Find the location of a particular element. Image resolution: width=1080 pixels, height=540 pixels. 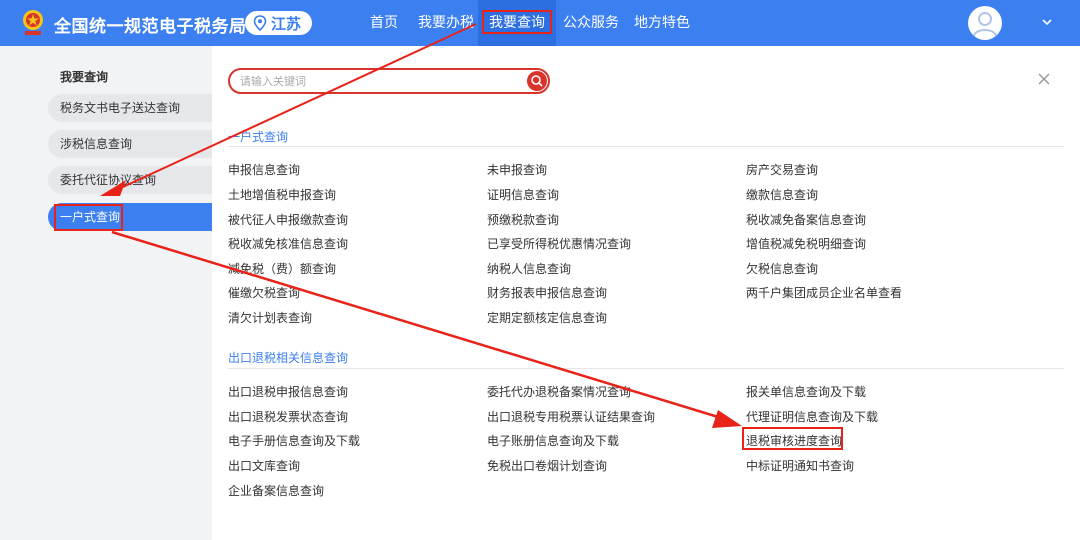

user-icon is located at coordinates (985, 24).